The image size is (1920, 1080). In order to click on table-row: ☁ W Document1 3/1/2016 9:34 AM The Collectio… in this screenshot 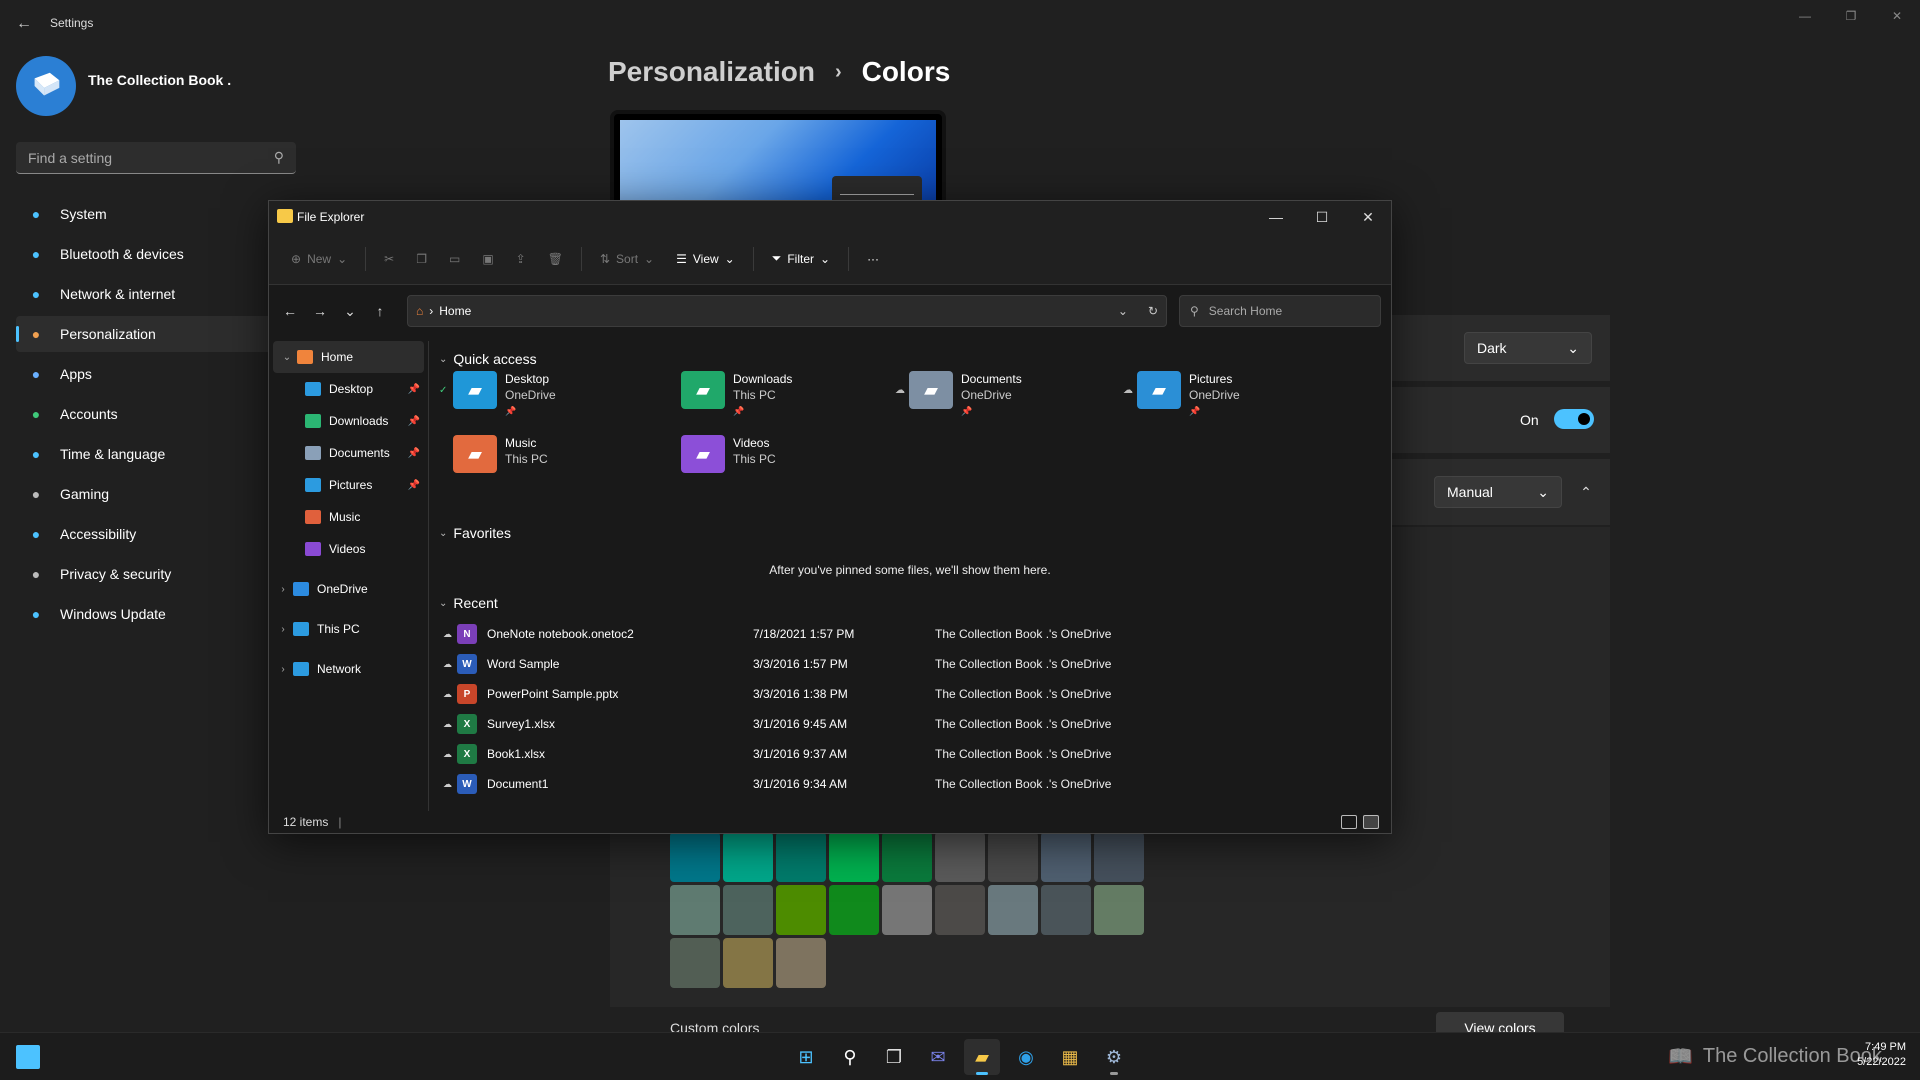, I will do `click(913, 784)`.